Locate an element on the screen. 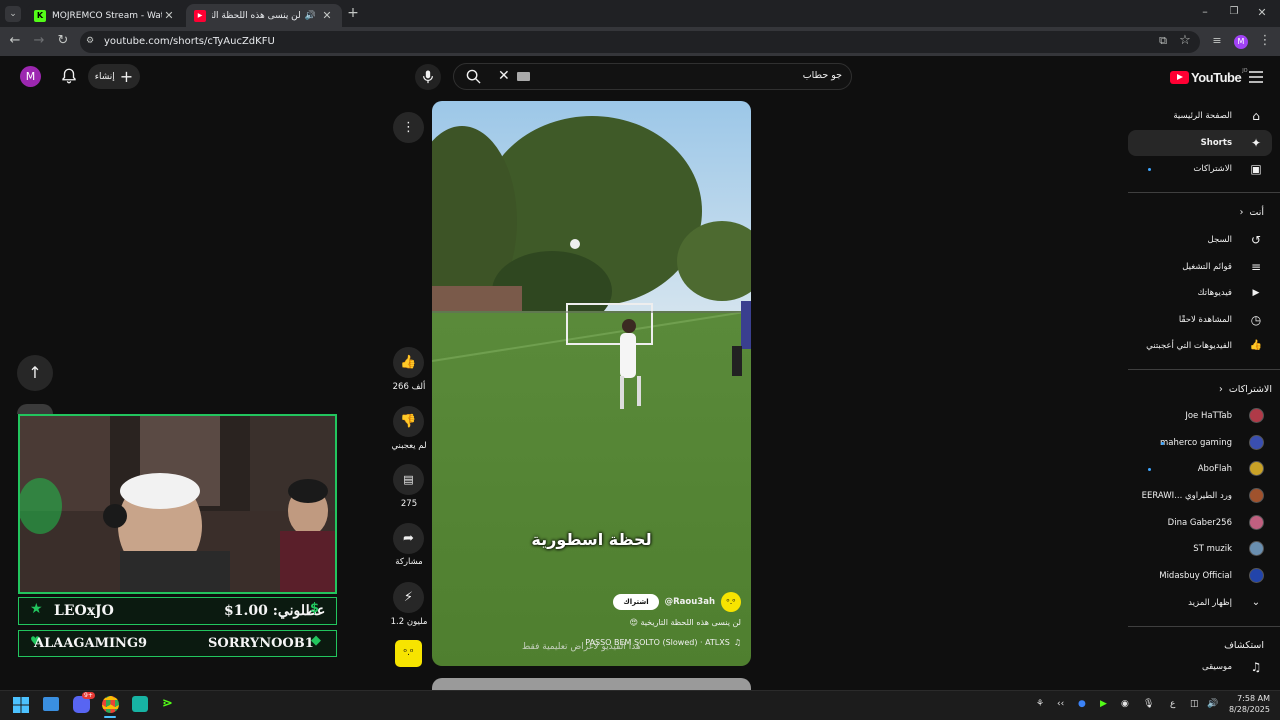 This screenshot has width=1280, height=720. sidebar-item-label: الفيديوهات التي أعجبتني is located at coordinates (1189, 346).